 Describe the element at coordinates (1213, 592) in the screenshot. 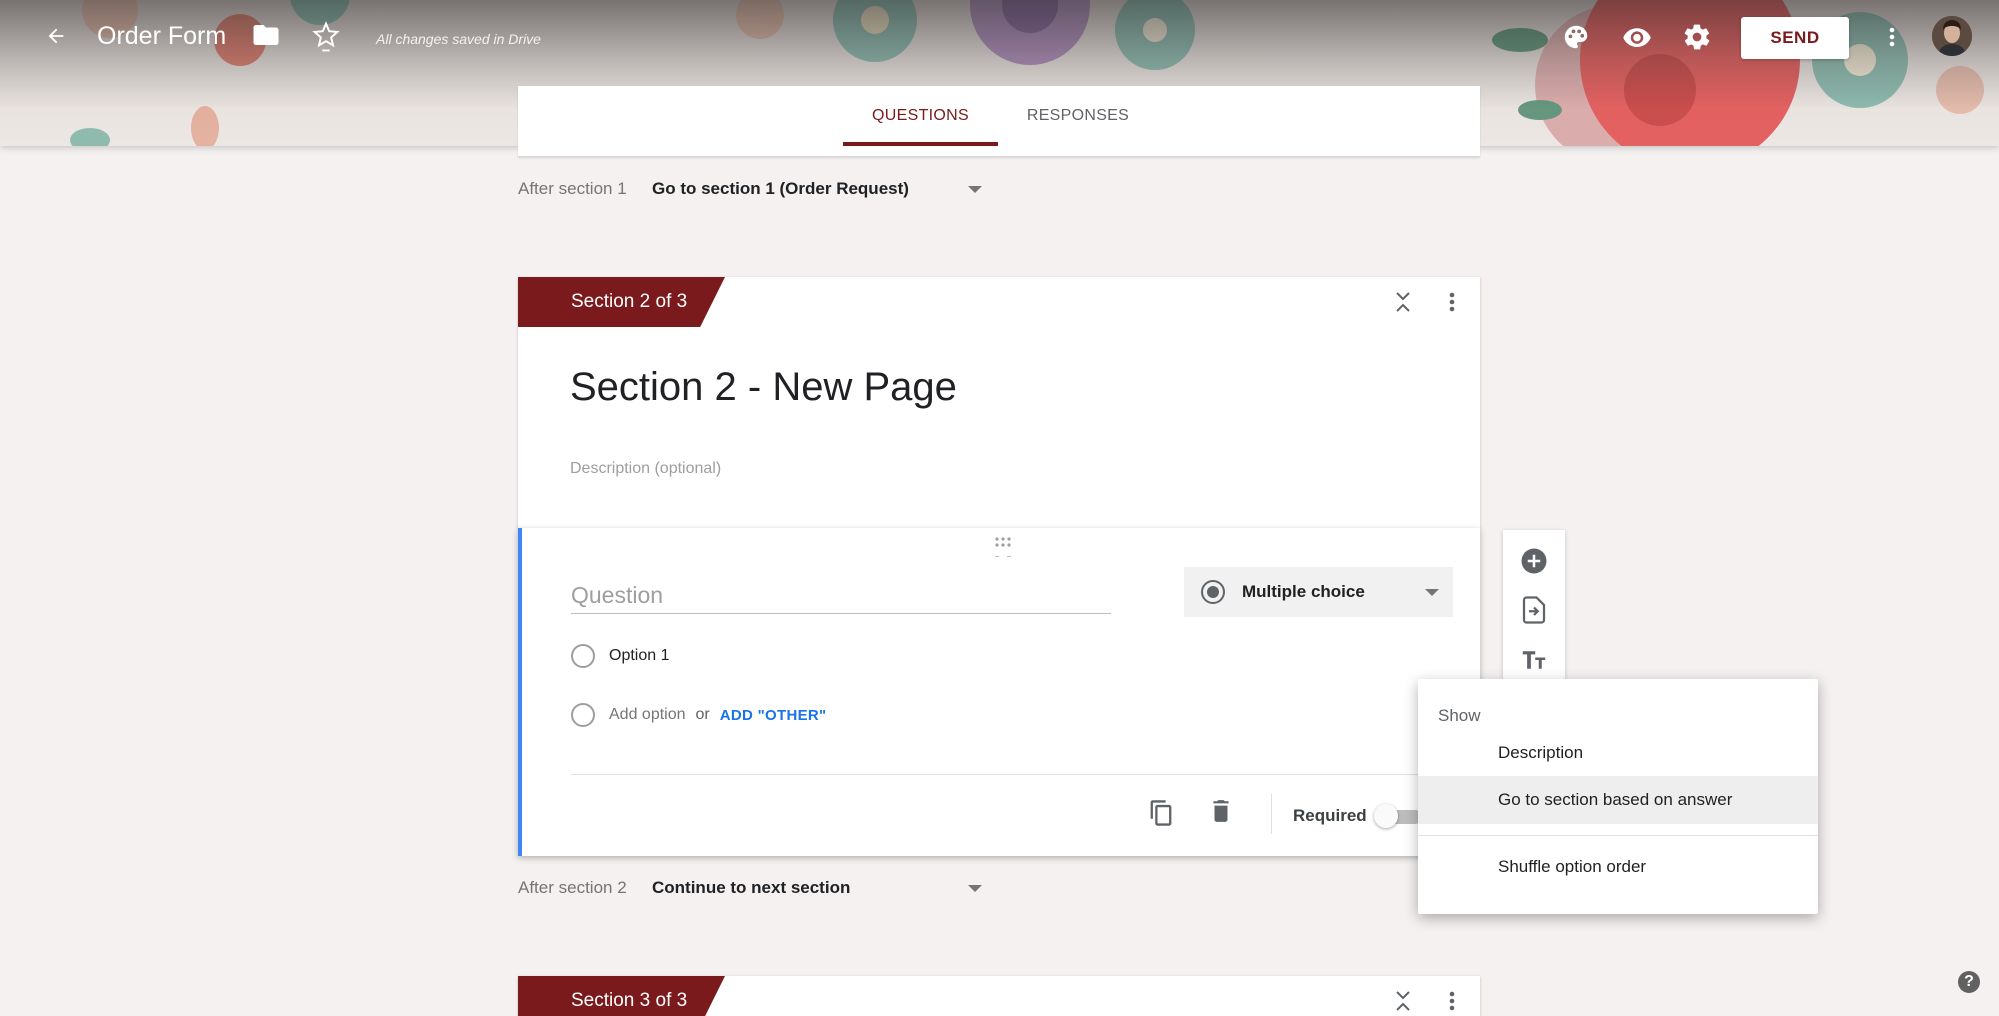

I see `radio-button-icon` at that location.